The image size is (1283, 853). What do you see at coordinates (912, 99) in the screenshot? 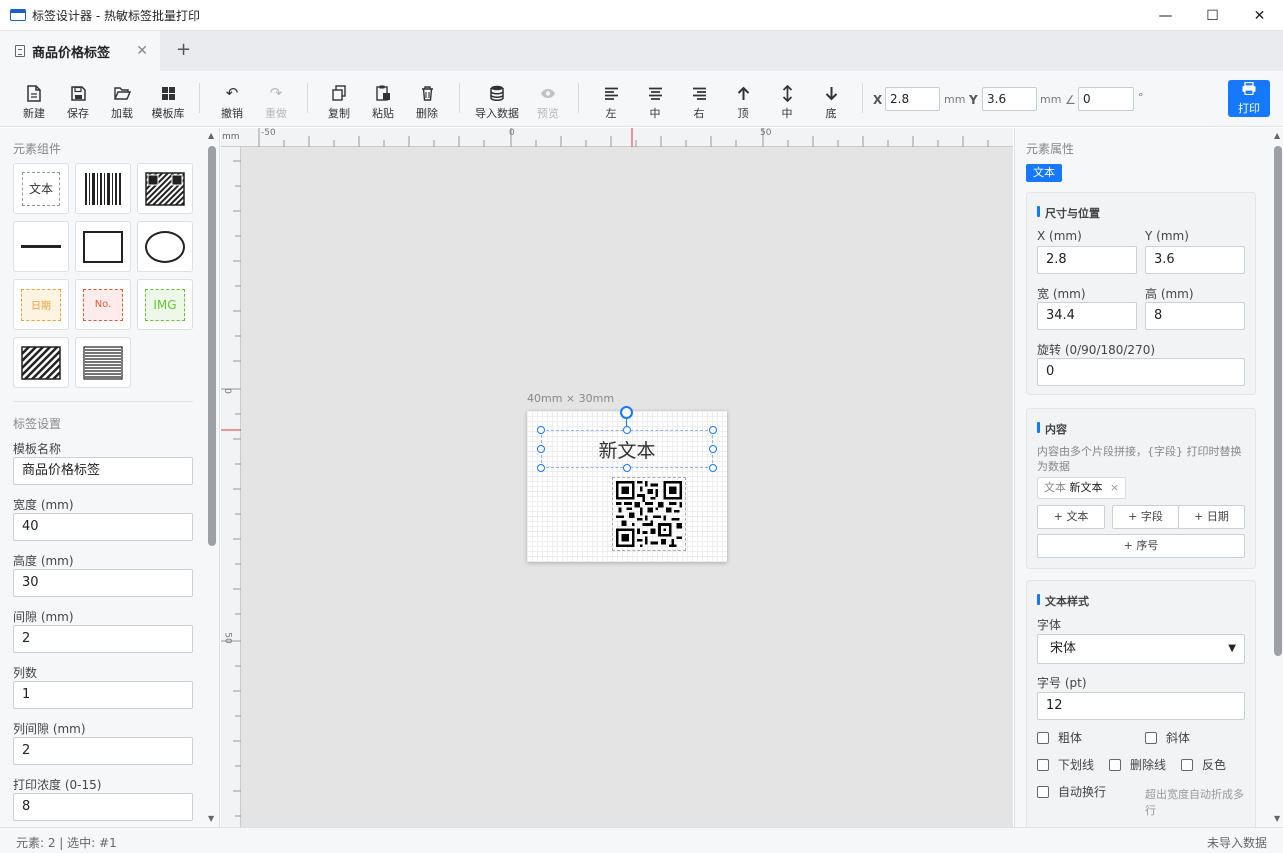
I see `x-coord-input: 2.8` at bounding box center [912, 99].